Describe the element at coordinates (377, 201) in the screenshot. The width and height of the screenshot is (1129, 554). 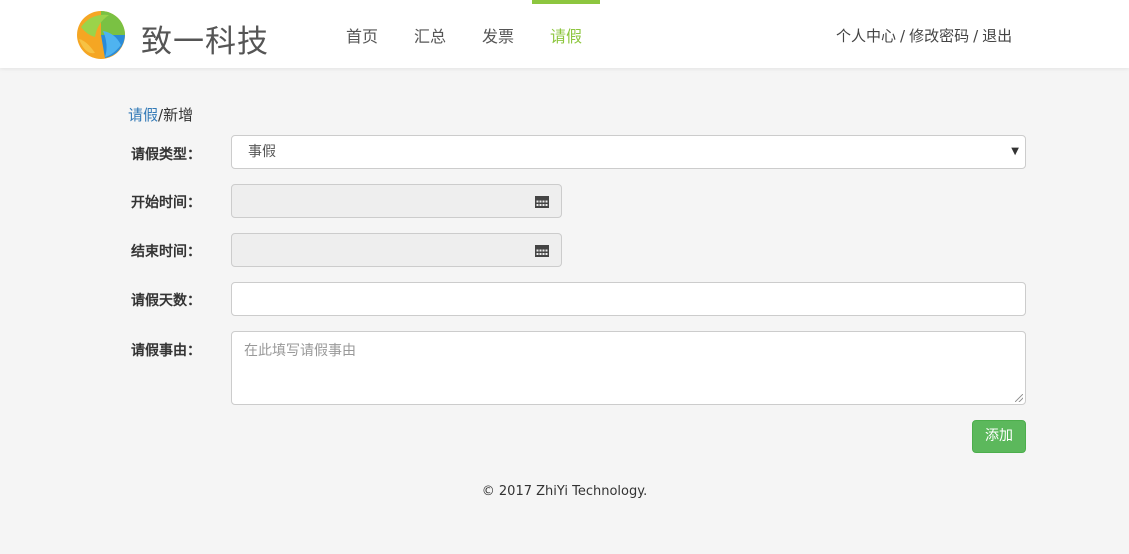
I see `start-time-input` at that location.